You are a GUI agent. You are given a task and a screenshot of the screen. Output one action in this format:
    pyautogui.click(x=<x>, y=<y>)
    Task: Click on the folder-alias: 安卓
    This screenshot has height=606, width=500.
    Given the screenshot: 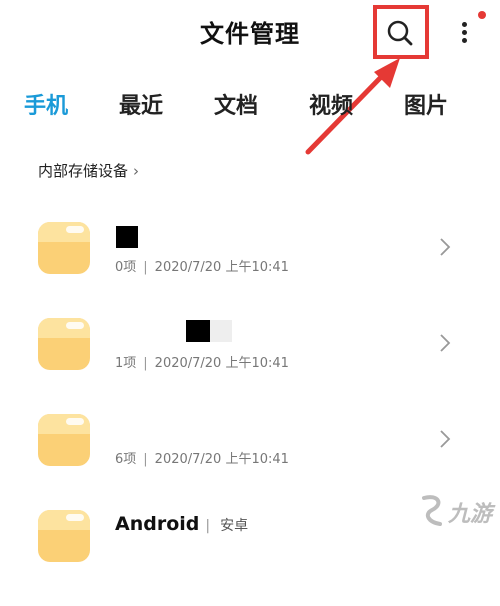 What is the action you would take?
    pyautogui.click(x=234, y=526)
    